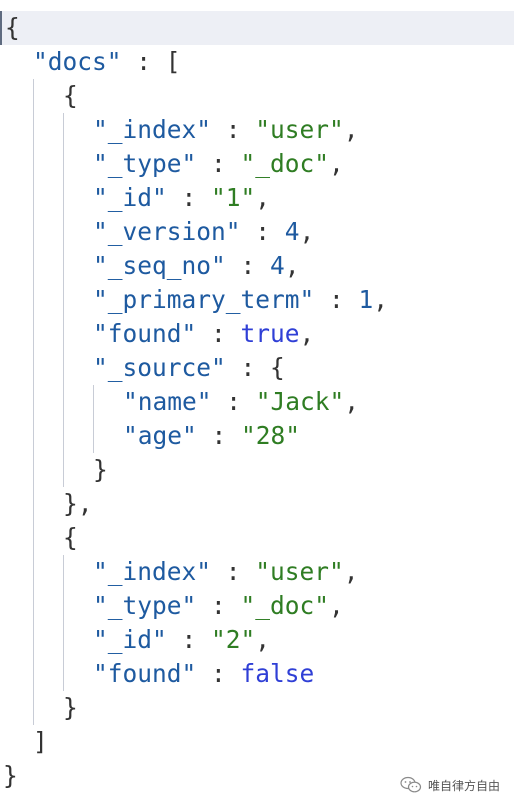 This screenshot has height=806, width=514. What do you see at coordinates (77, 61) in the screenshot?
I see `code-token-key: "docs"` at bounding box center [77, 61].